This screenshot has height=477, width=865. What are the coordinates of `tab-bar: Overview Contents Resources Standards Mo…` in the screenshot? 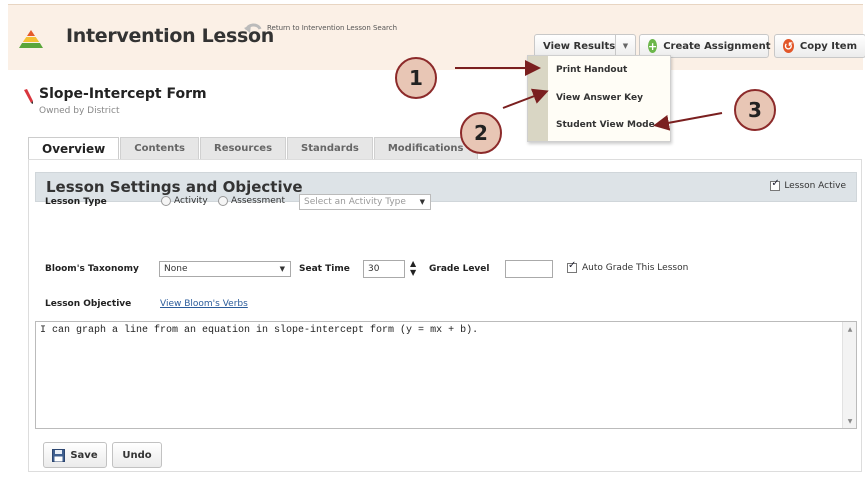 It's located at (253, 148).